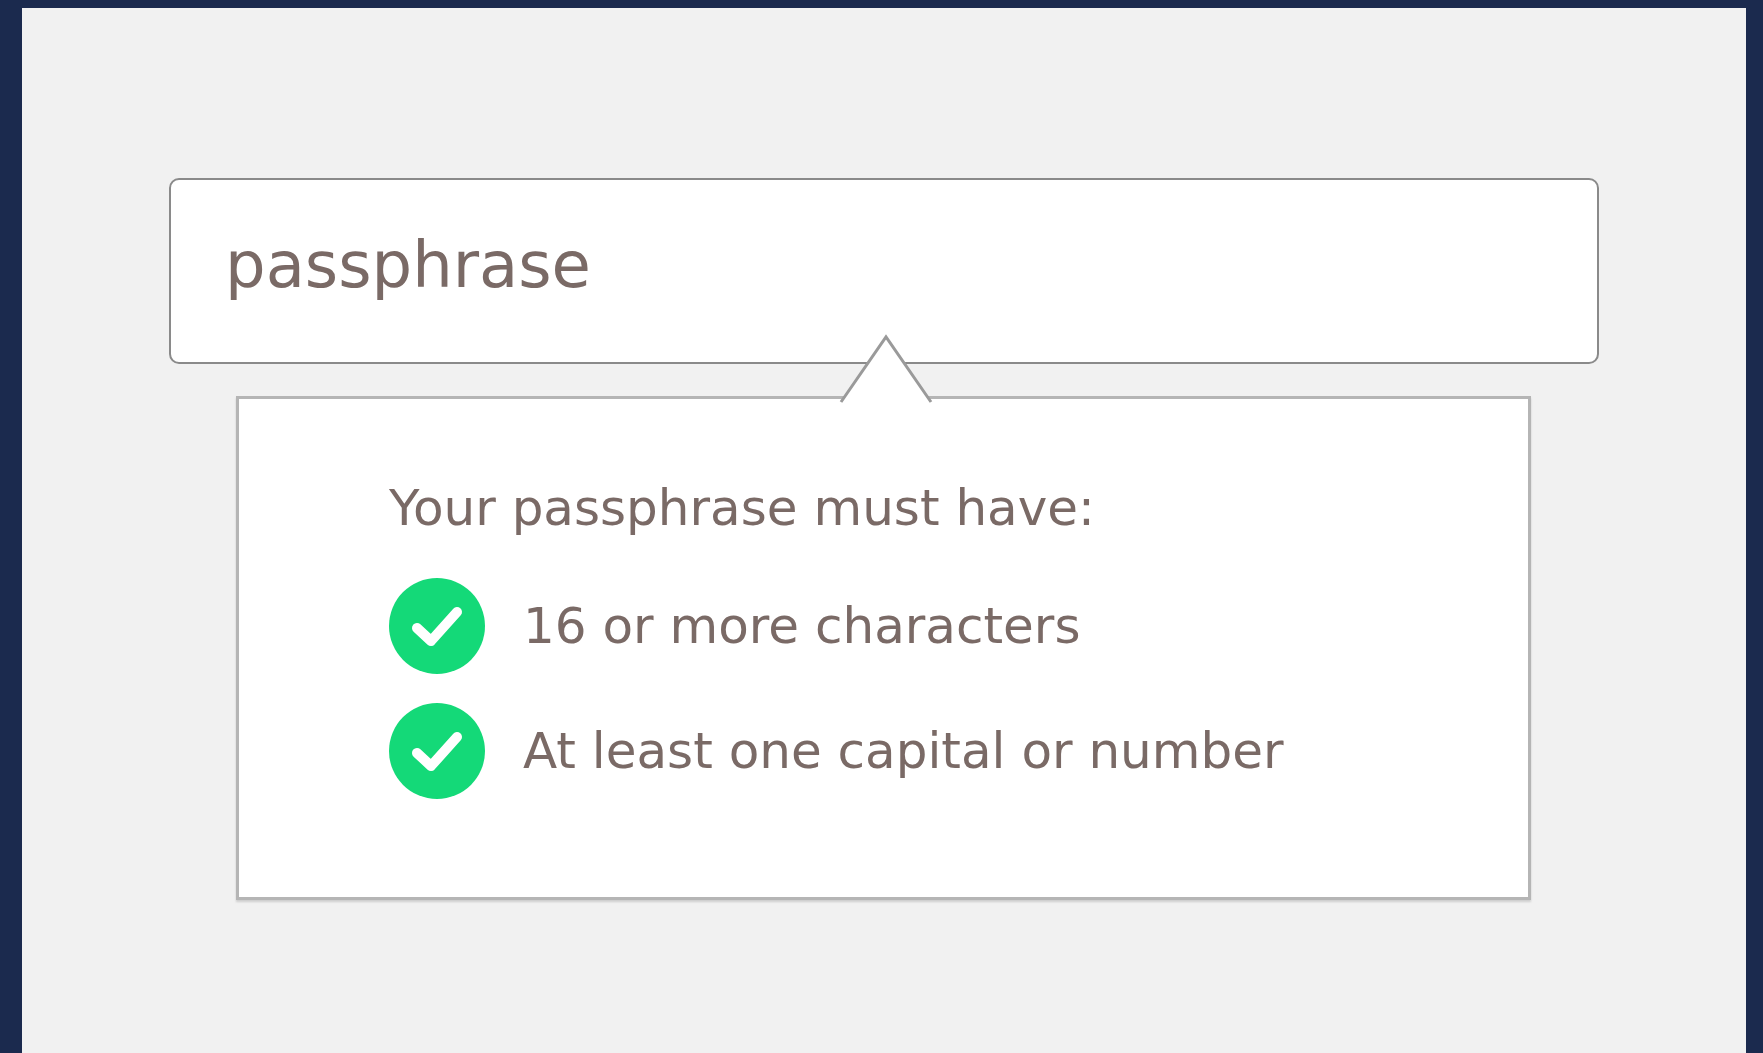 This screenshot has width=1763, height=1053. Describe the element at coordinates (742, 508) in the screenshot. I see `requirements-heading: Your passphrase must have:` at that location.